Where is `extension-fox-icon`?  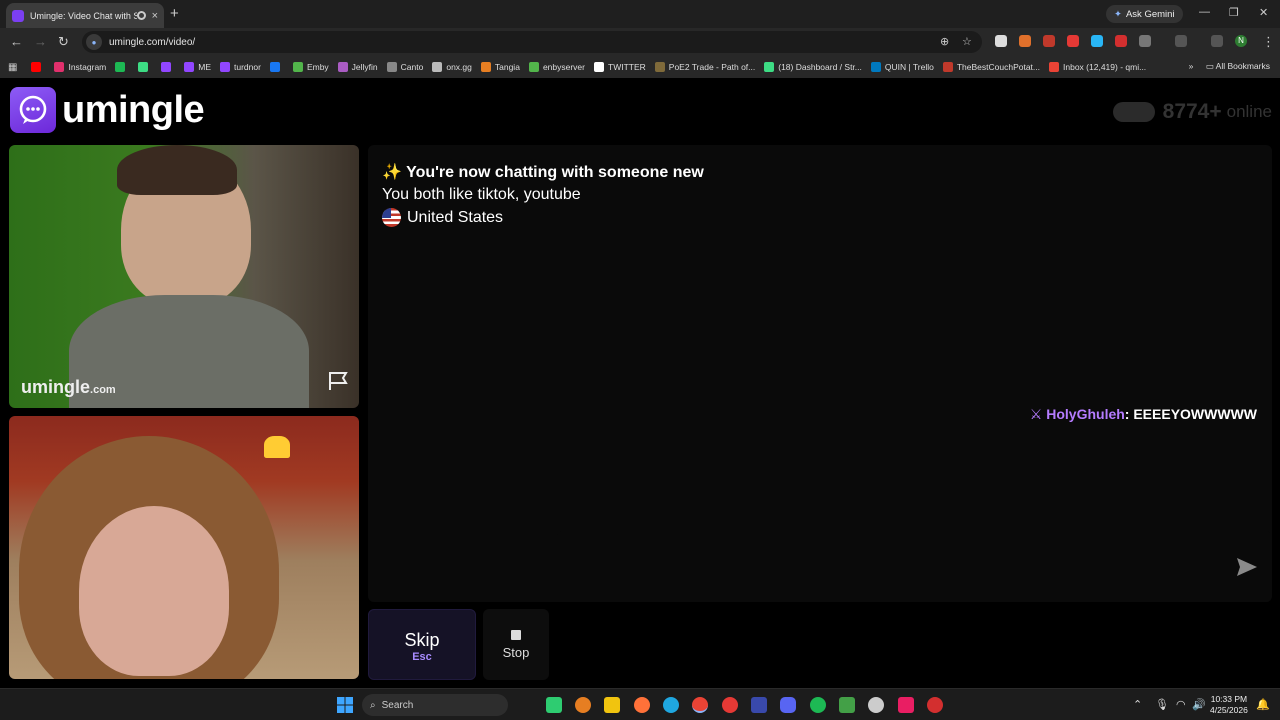
extension-fox-icon is located at coordinates (1025, 41).